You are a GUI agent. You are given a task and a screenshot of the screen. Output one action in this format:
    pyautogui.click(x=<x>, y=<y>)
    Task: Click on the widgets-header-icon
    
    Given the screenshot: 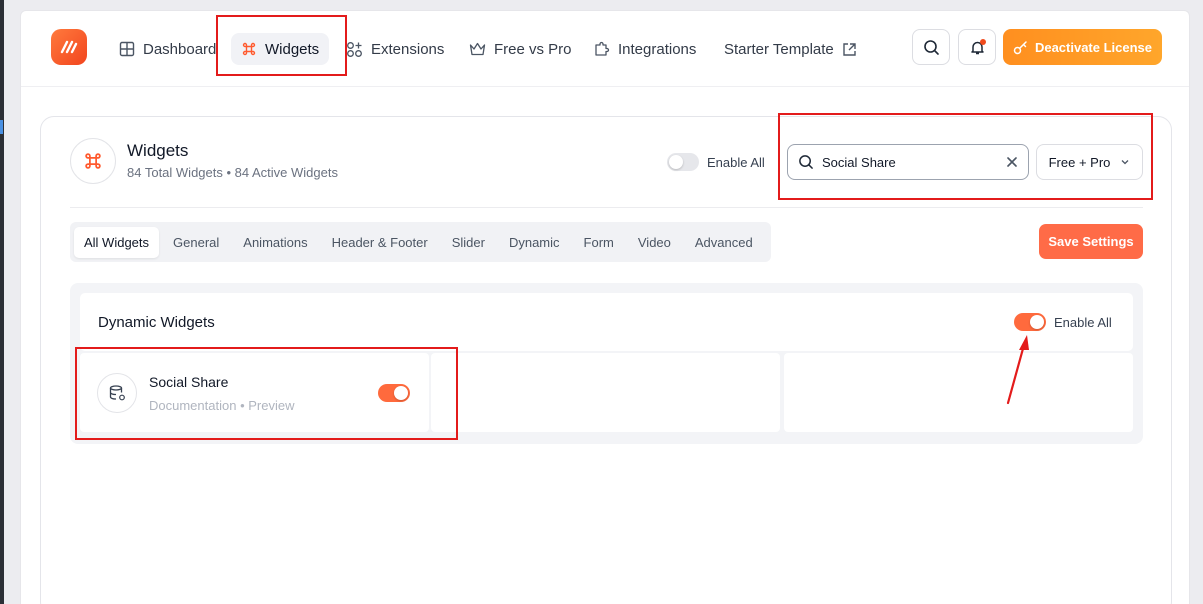 What is the action you would take?
    pyautogui.click(x=93, y=161)
    